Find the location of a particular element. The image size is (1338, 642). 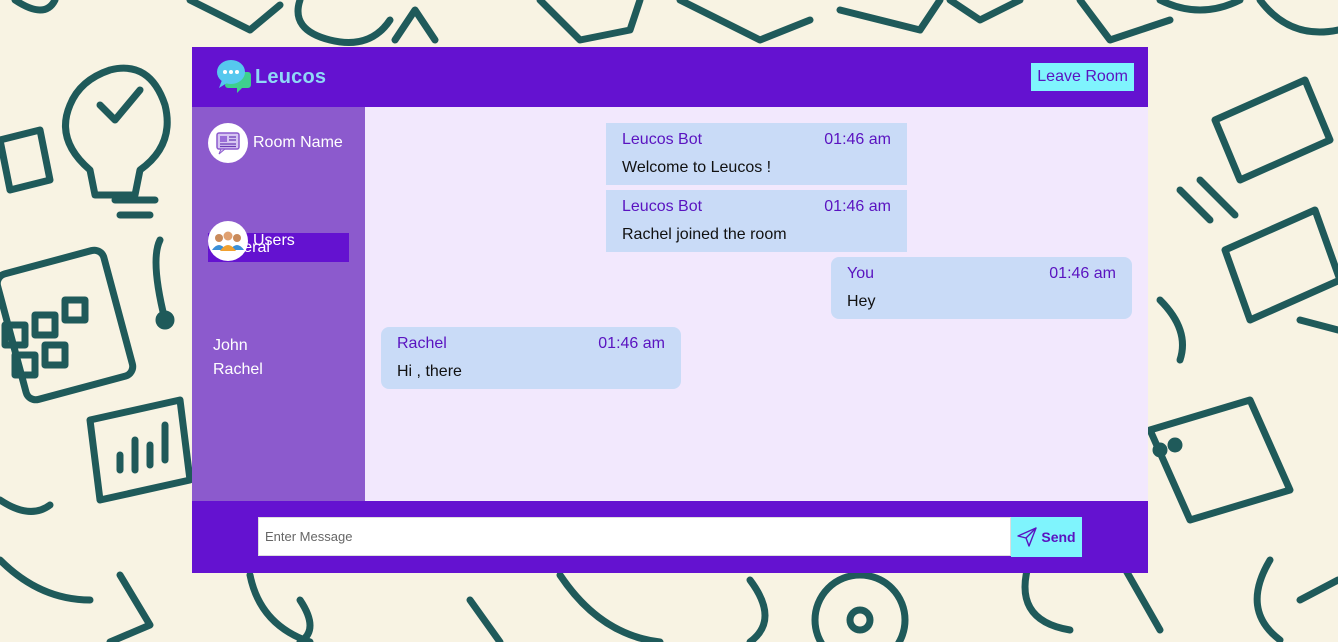

chat-room-icon is located at coordinates (228, 143).